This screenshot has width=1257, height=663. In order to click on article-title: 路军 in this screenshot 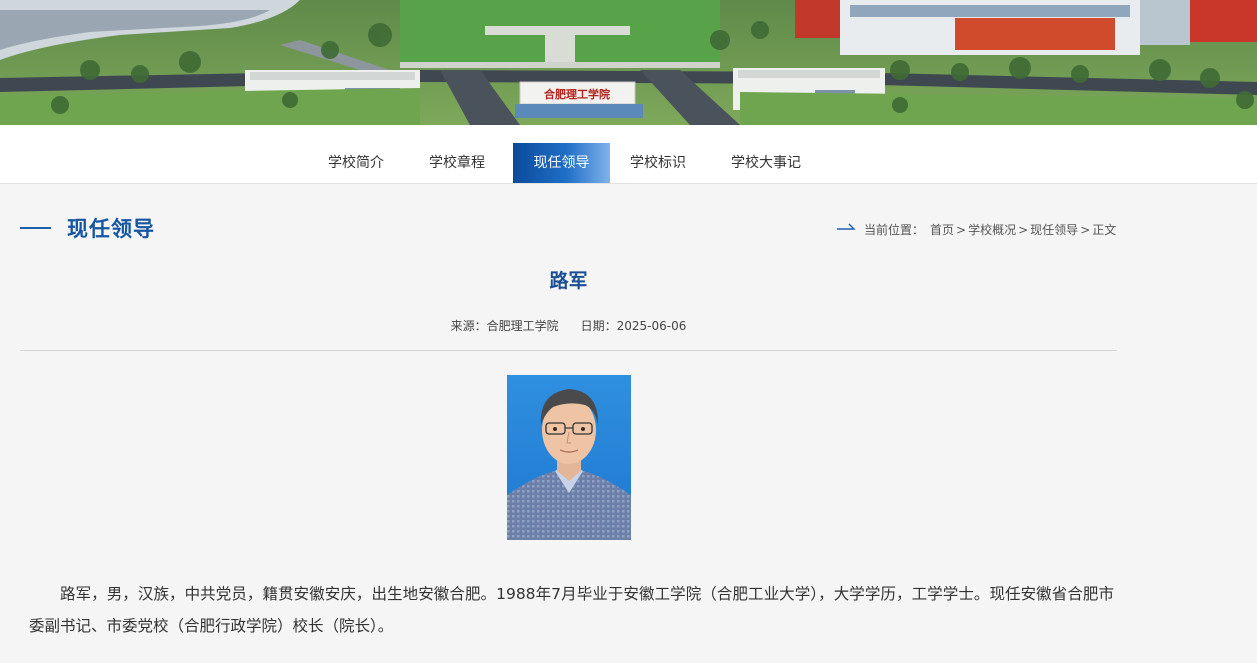, I will do `click(568, 281)`.